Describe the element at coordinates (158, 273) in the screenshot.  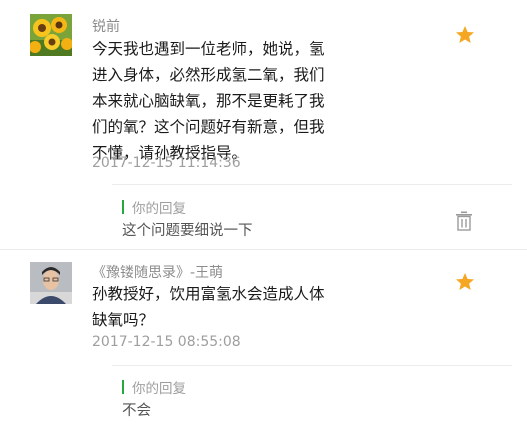
I see `author-name: 《豫镂随思录》-王萌` at that location.